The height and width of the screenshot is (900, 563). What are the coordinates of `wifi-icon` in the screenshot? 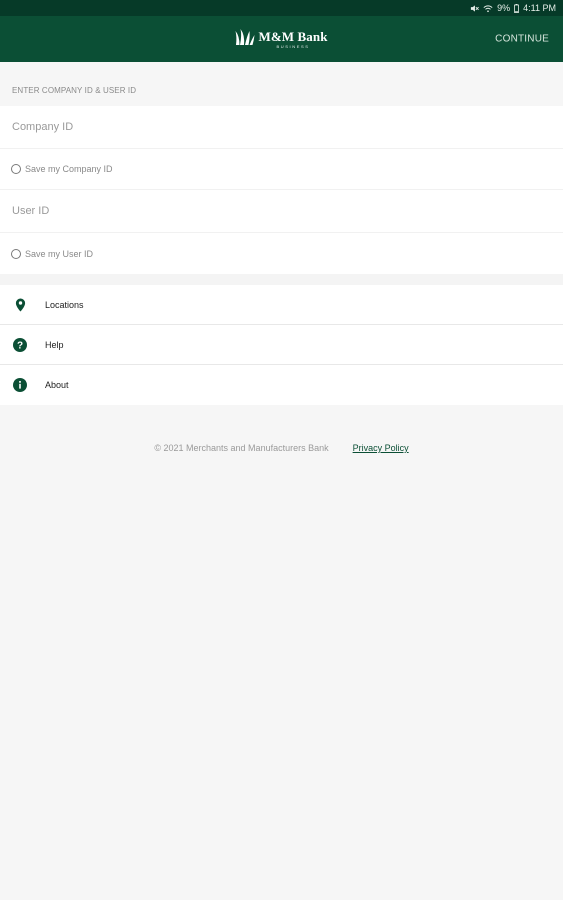 It's located at (488, 8).